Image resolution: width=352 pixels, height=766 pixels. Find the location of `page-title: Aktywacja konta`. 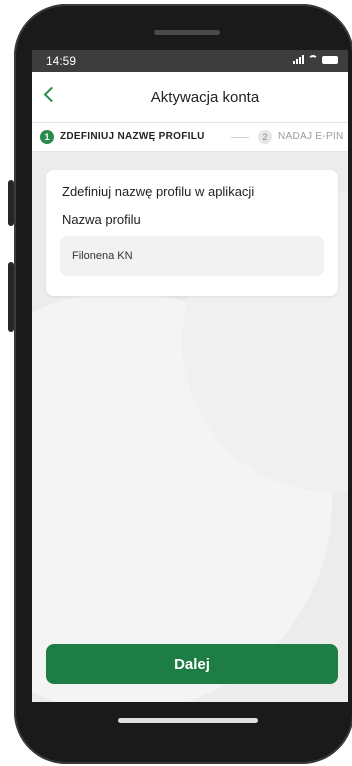

page-title: Aktywacja konta is located at coordinates (205, 97).